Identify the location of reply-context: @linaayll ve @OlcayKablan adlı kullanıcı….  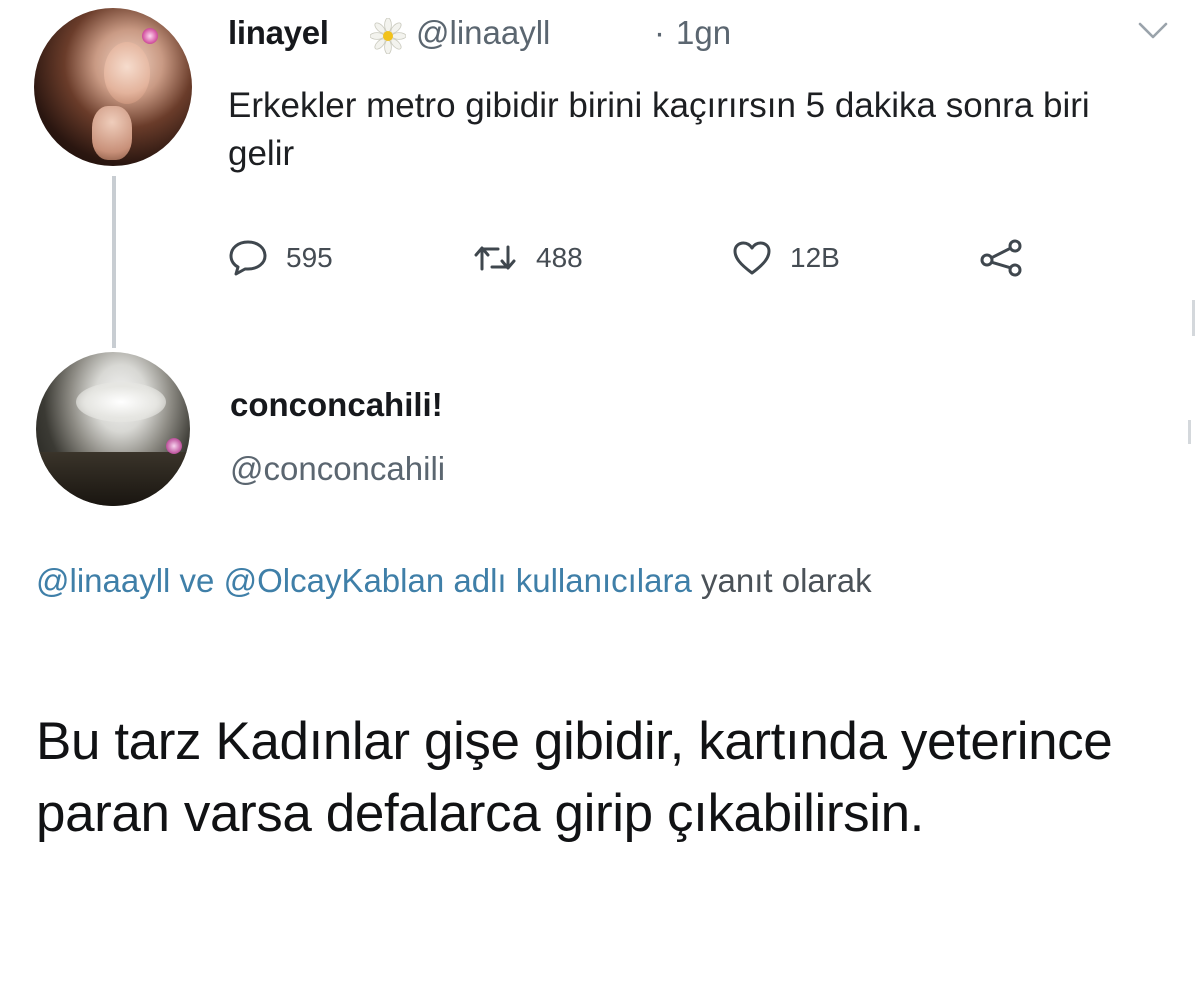
(596, 581).